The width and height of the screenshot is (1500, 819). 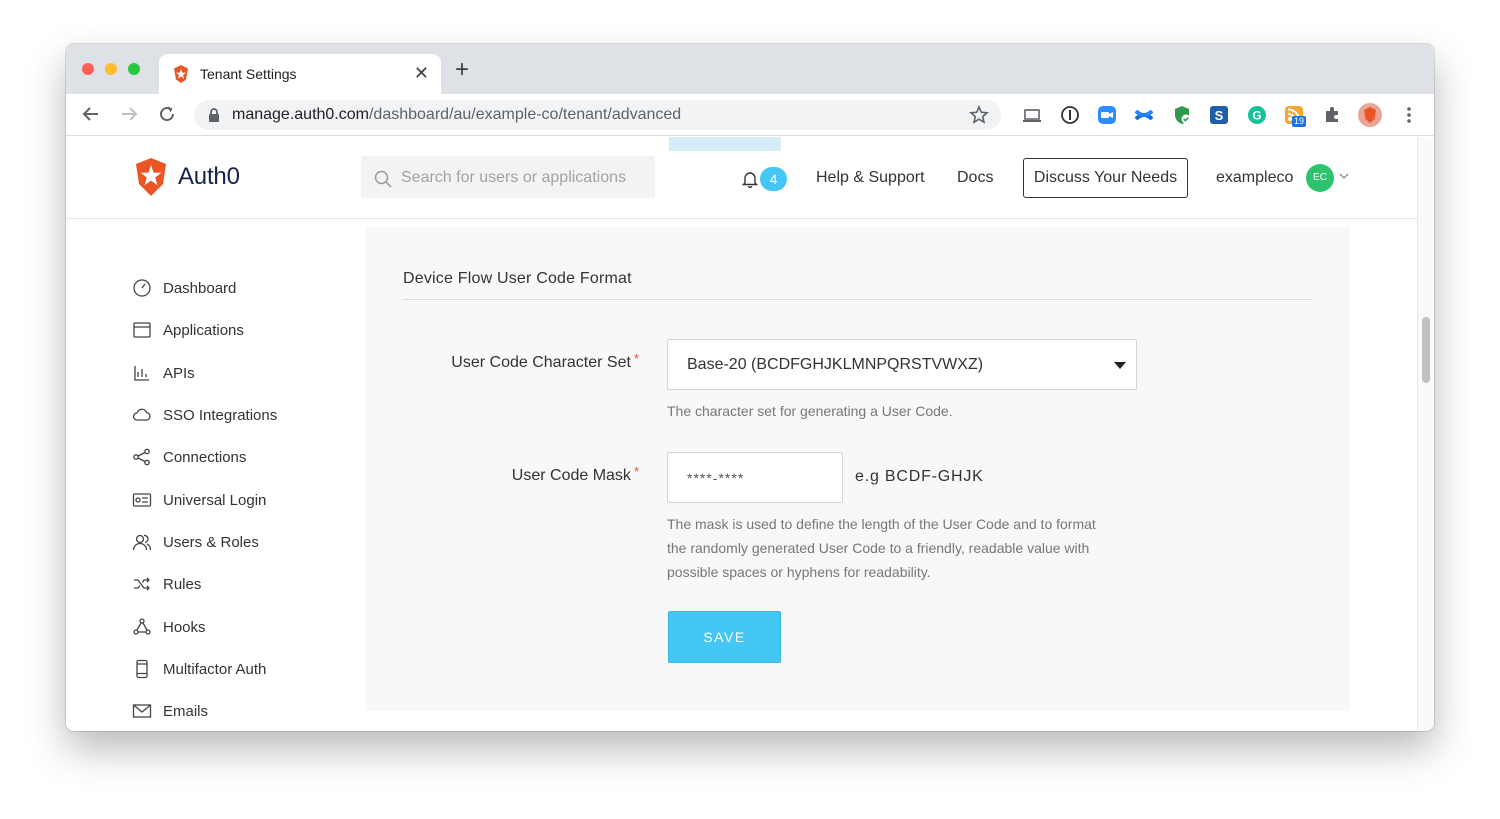 What do you see at coordinates (134, 69) in the screenshot?
I see `maximize-window-button` at bounding box center [134, 69].